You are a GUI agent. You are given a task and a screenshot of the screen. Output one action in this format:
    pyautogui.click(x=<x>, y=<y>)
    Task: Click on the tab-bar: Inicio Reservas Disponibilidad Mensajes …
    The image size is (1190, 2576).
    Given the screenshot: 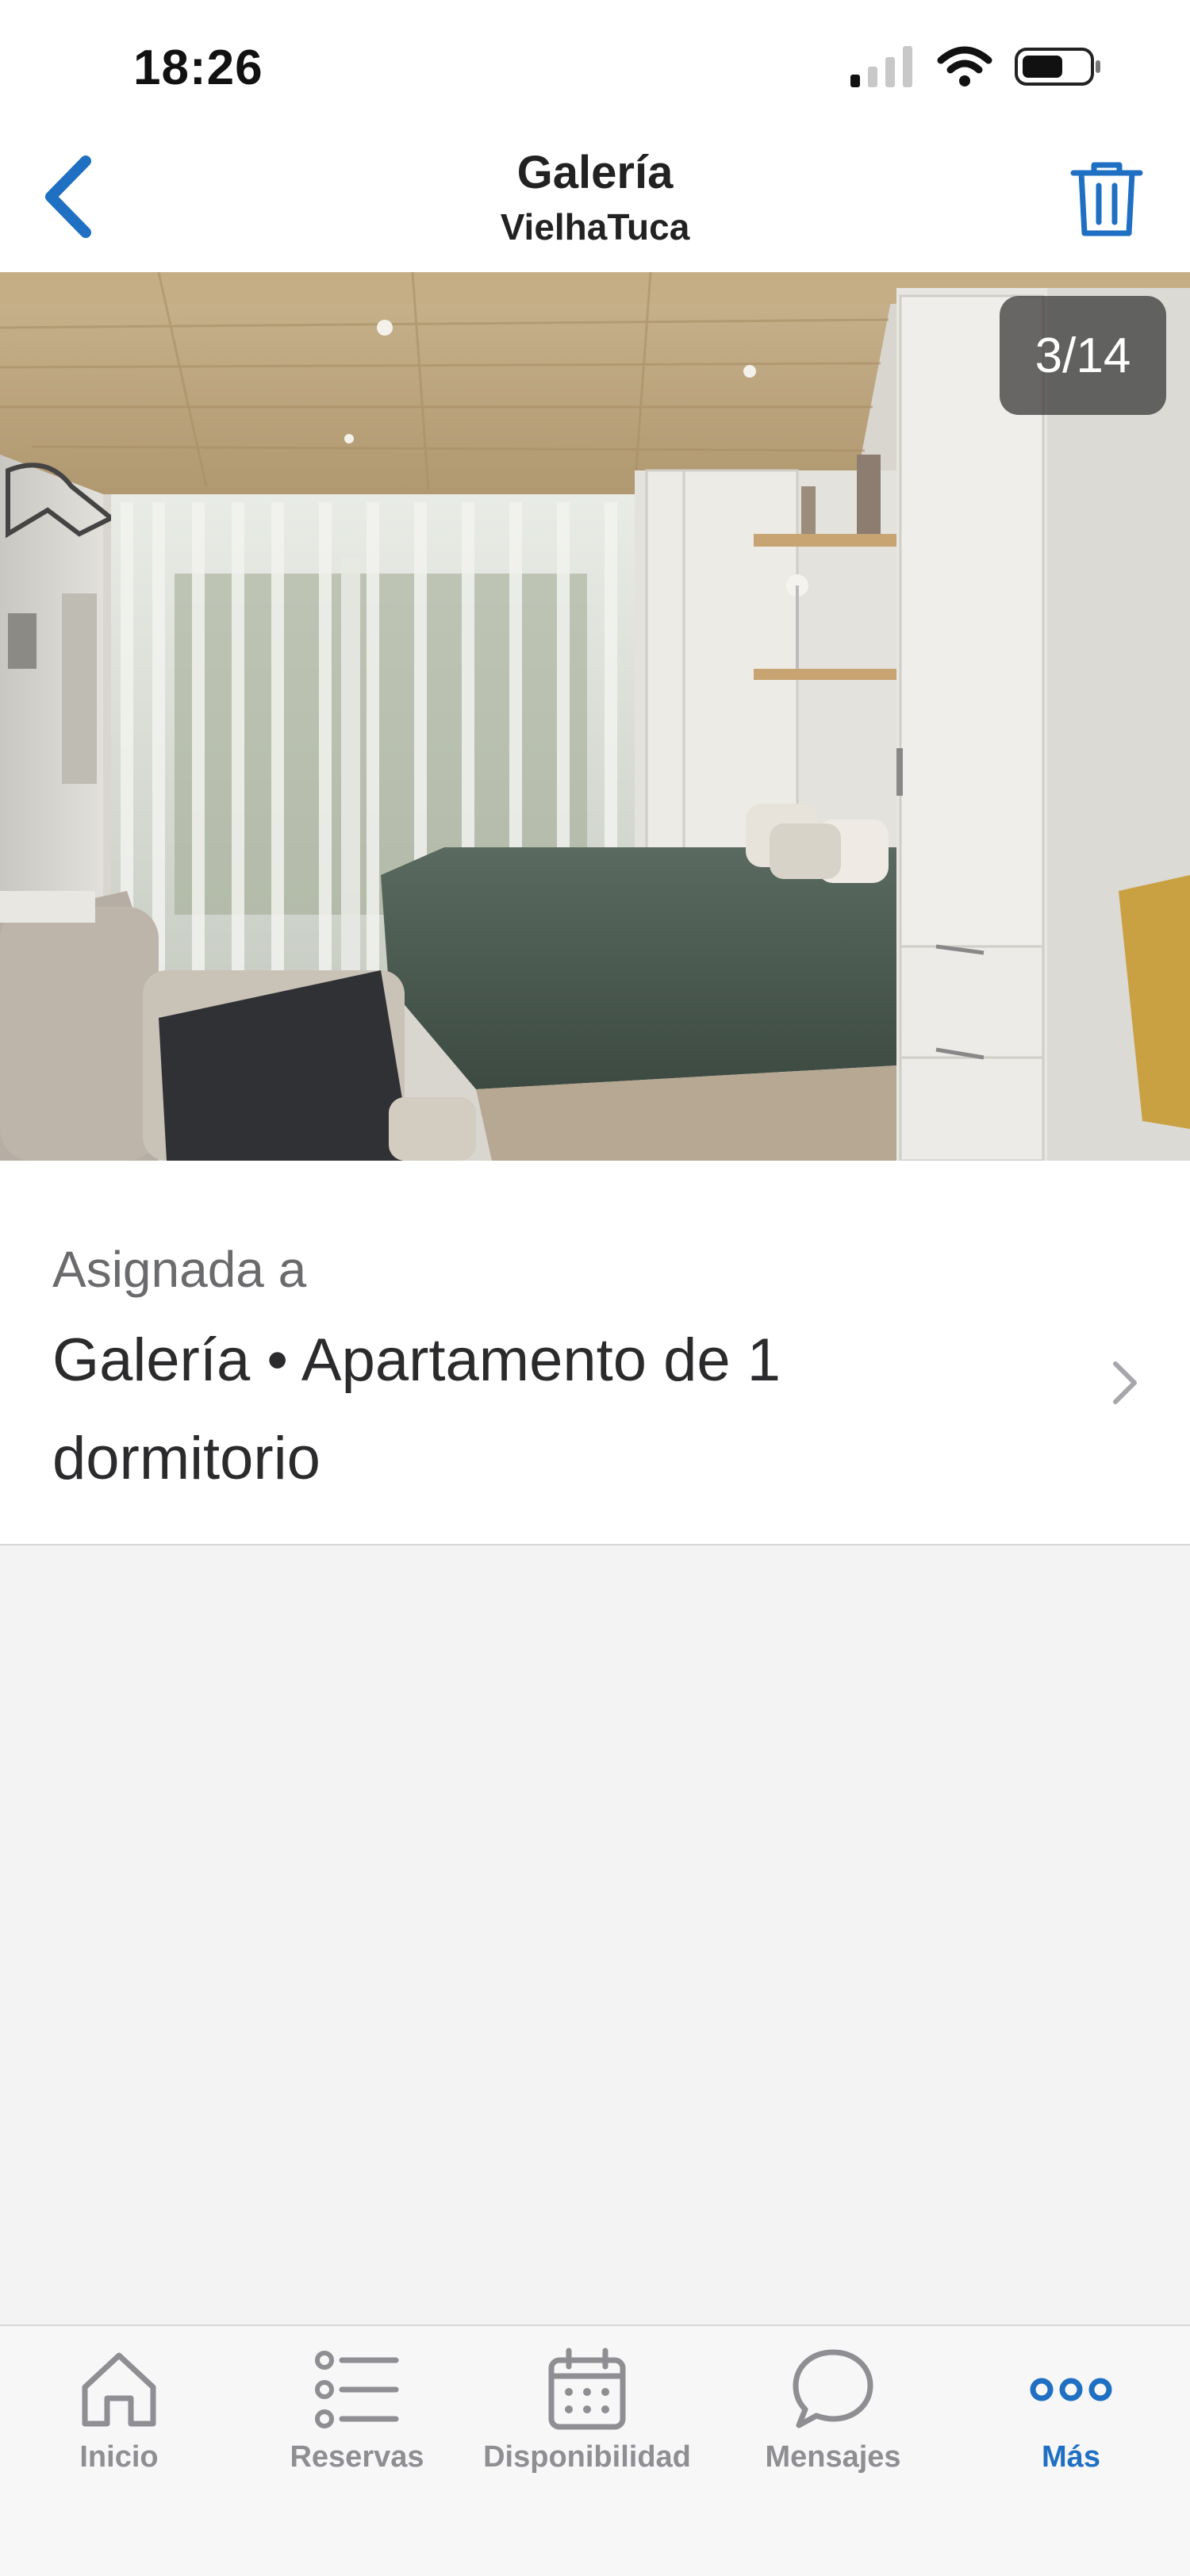 What is the action you would take?
    pyautogui.click(x=595, y=2450)
    